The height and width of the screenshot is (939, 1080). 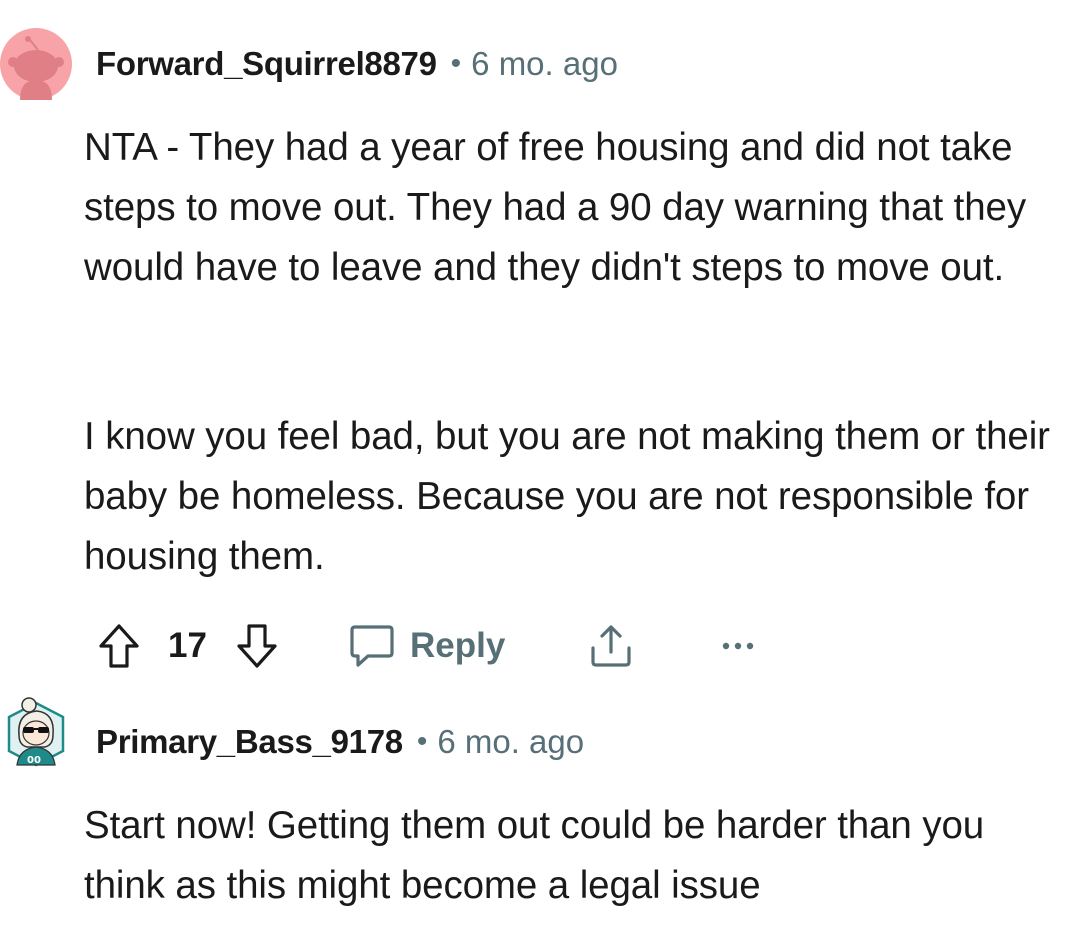 I want to click on comment-bubble-icon, so click(x=372, y=646).